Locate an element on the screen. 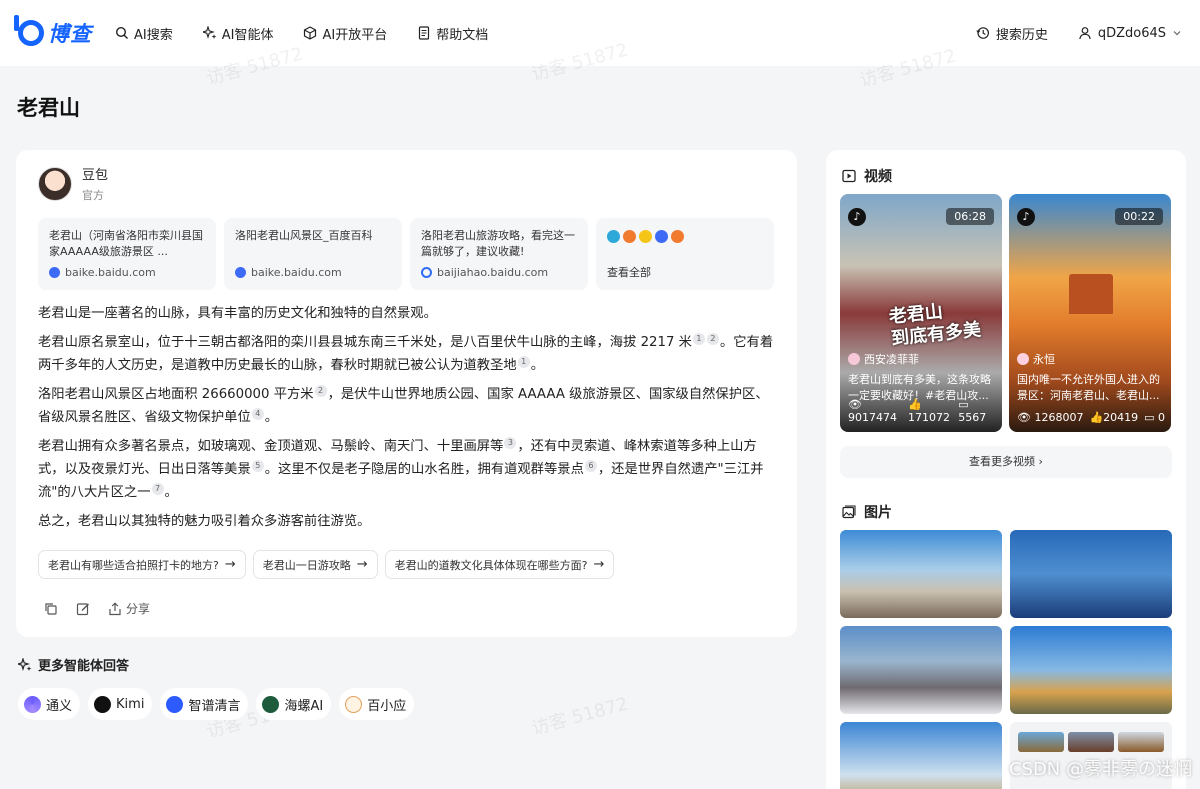  source-icon-group is located at coordinates (685, 236).